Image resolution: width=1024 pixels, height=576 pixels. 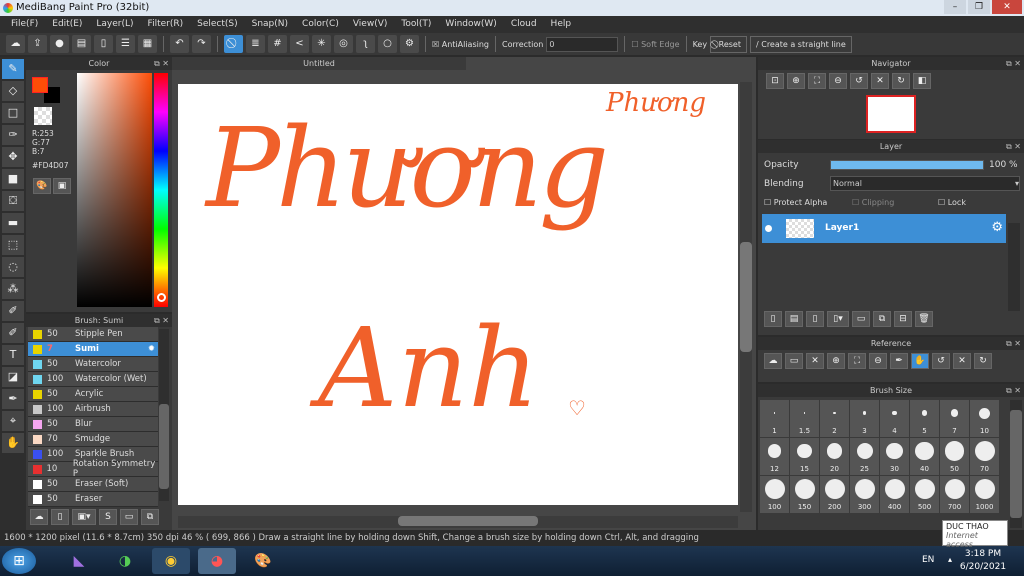 What do you see at coordinates (834, 494) in the screenshot?
I see `brush-size-cell: 200` at bounding box center [834, 494].